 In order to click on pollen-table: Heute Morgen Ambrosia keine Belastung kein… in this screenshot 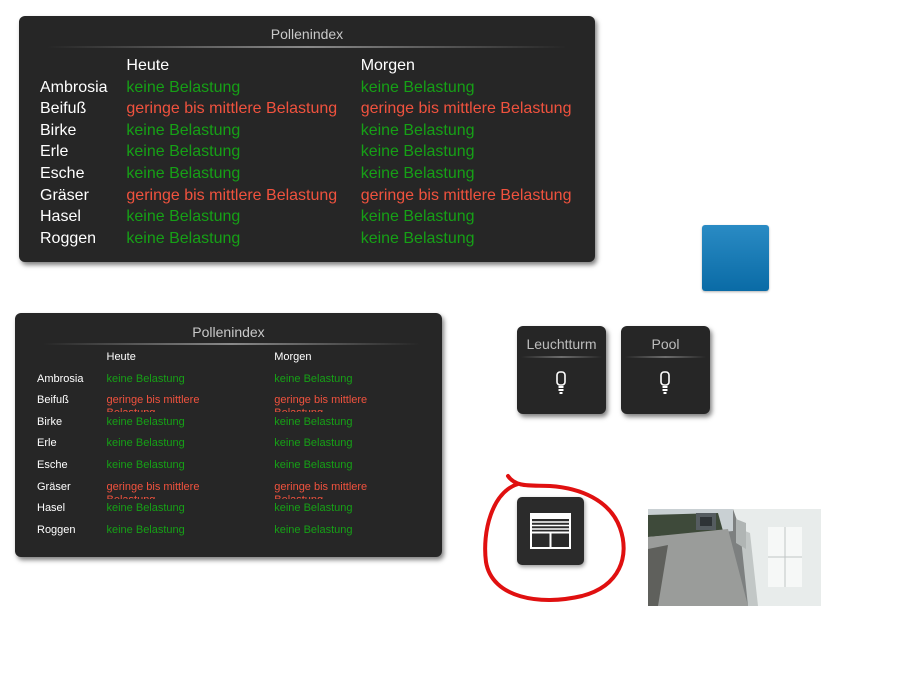, I will do `click(228, 448)`.